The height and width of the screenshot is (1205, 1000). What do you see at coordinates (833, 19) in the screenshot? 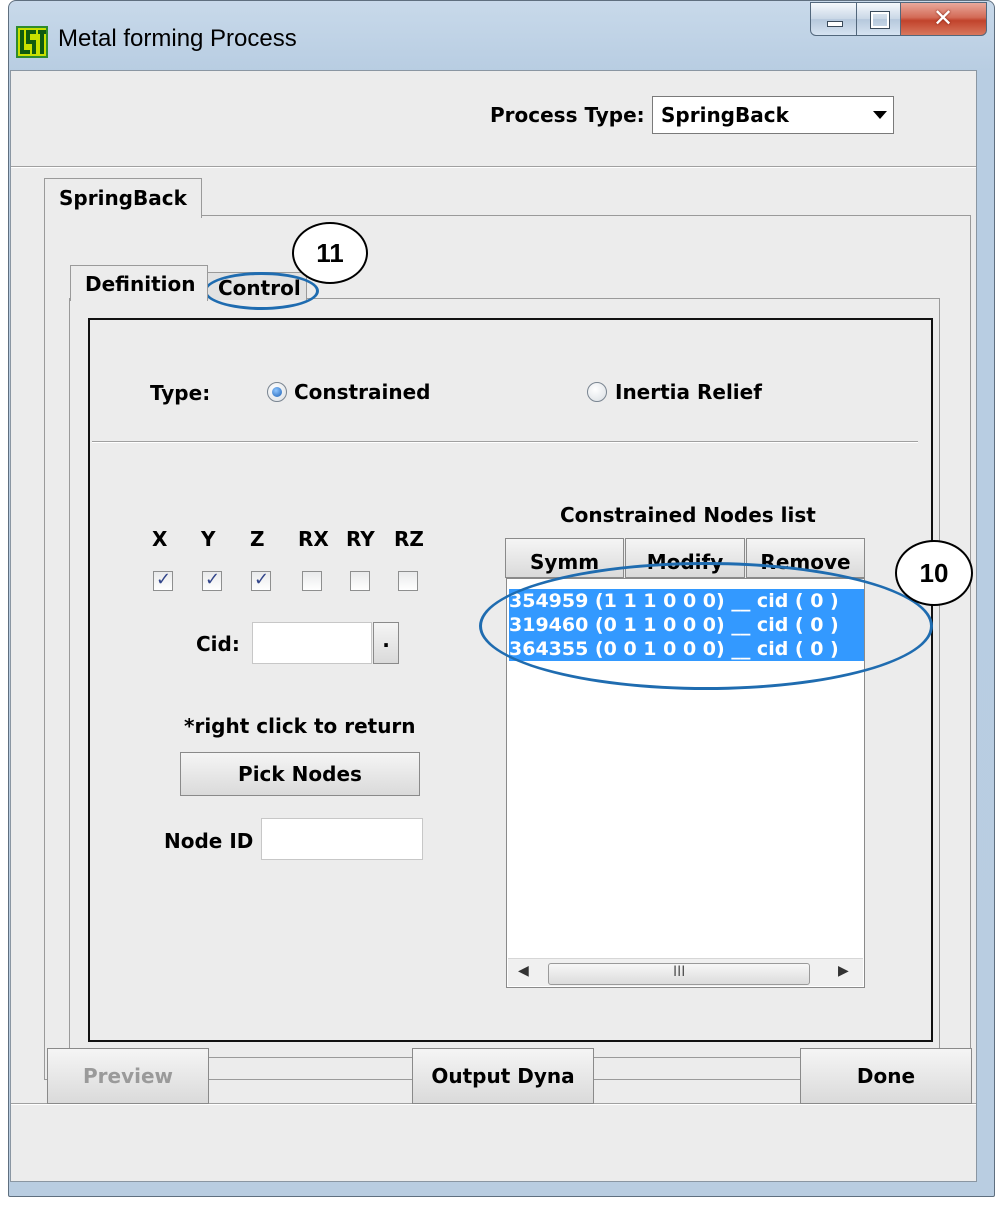
I see `minimize-button` at bounding box center [833, 19].